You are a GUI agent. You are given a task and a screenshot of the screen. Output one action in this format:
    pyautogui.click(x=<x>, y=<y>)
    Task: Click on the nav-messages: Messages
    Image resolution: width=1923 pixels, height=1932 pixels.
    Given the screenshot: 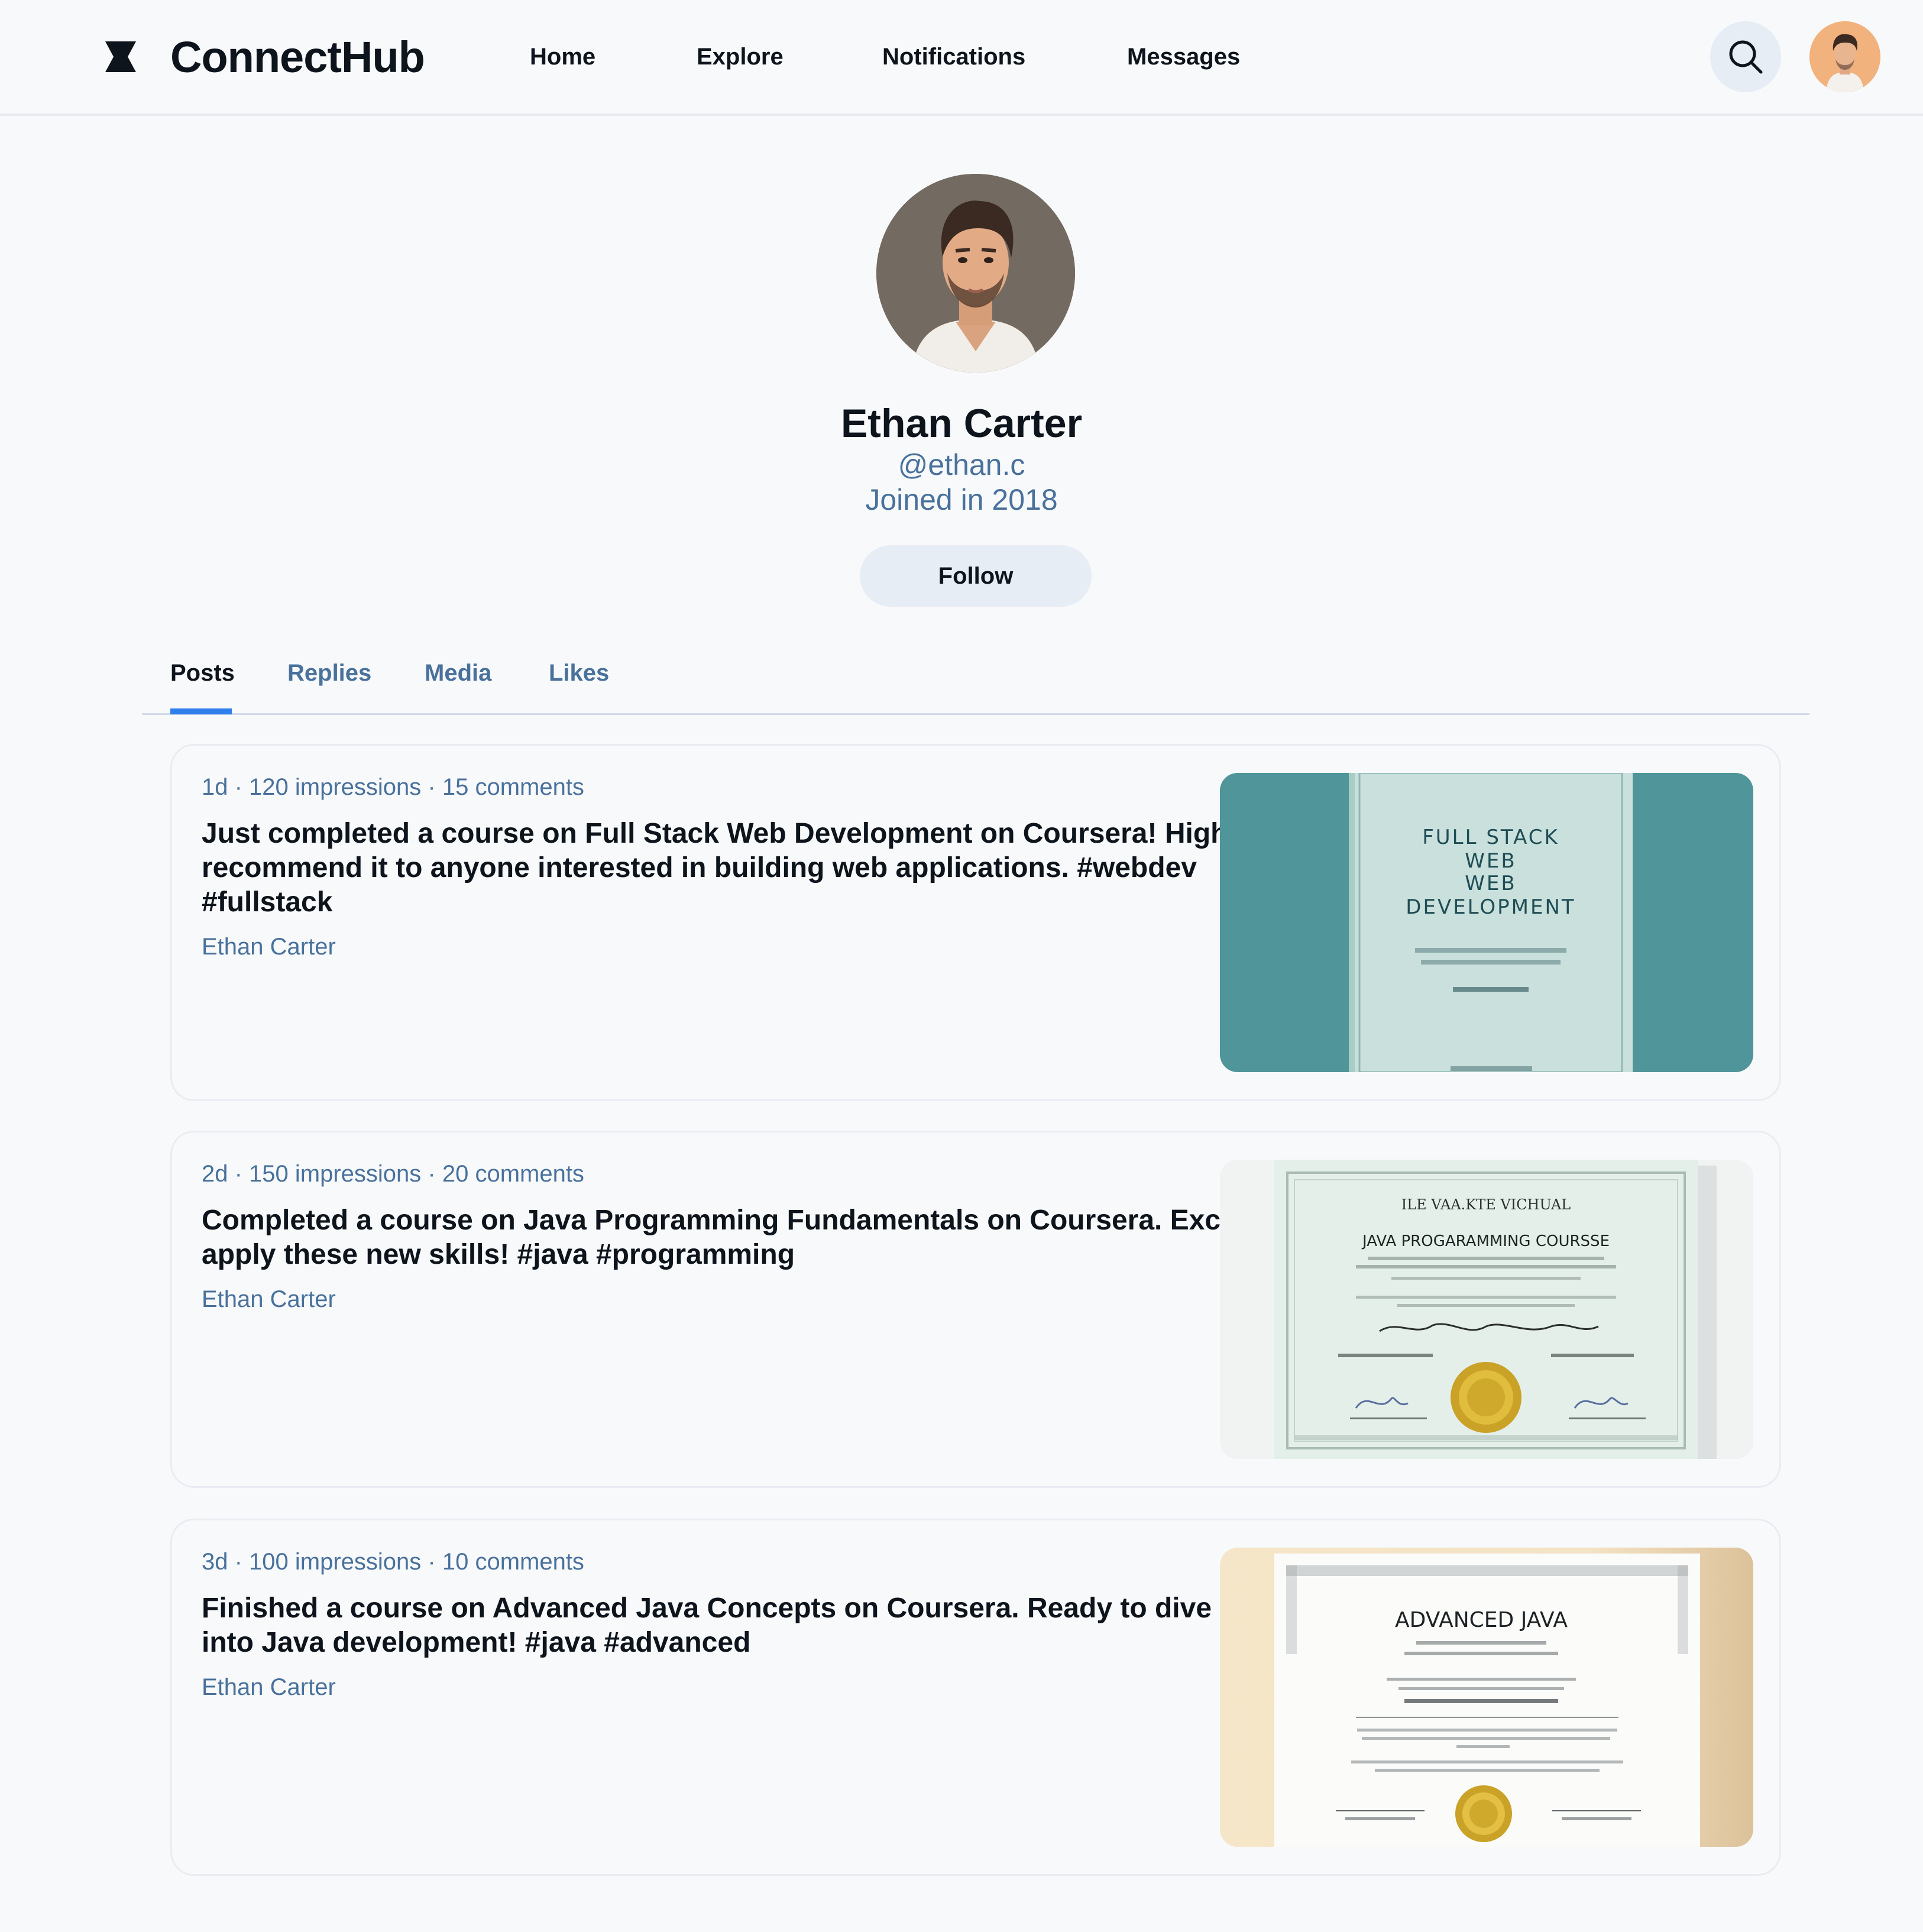 What is the action you would take?
    pyautogui.click(x=1183, y=57)
    